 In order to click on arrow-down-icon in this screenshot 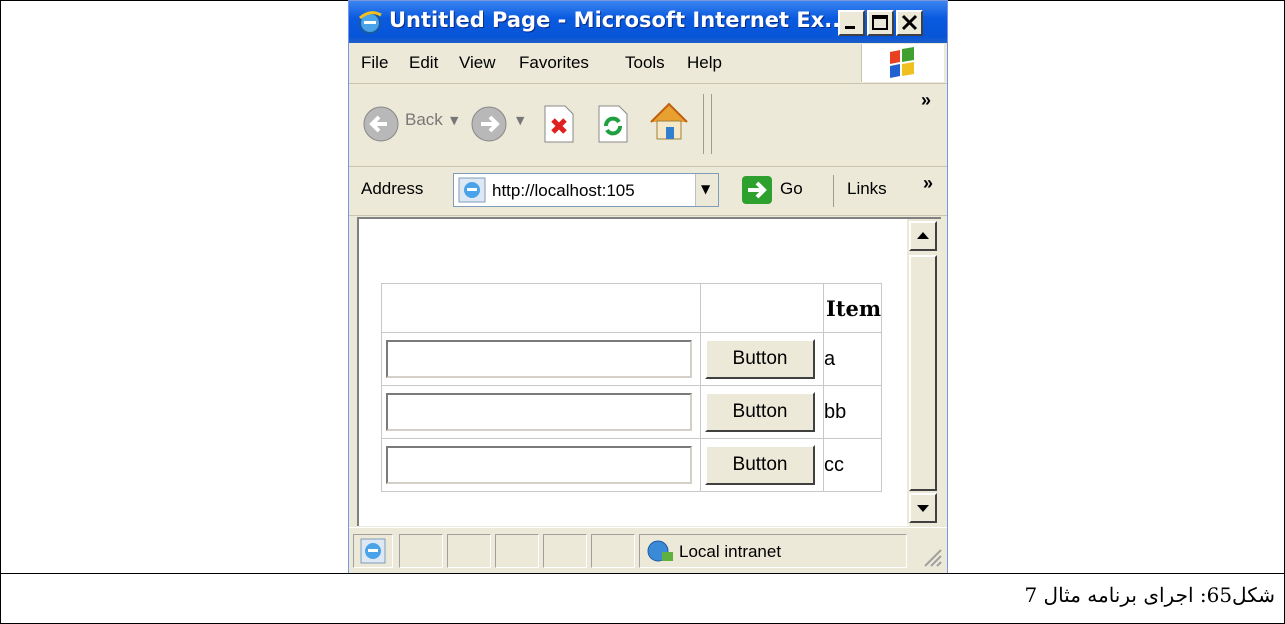, I will do `click(923, 508)`.